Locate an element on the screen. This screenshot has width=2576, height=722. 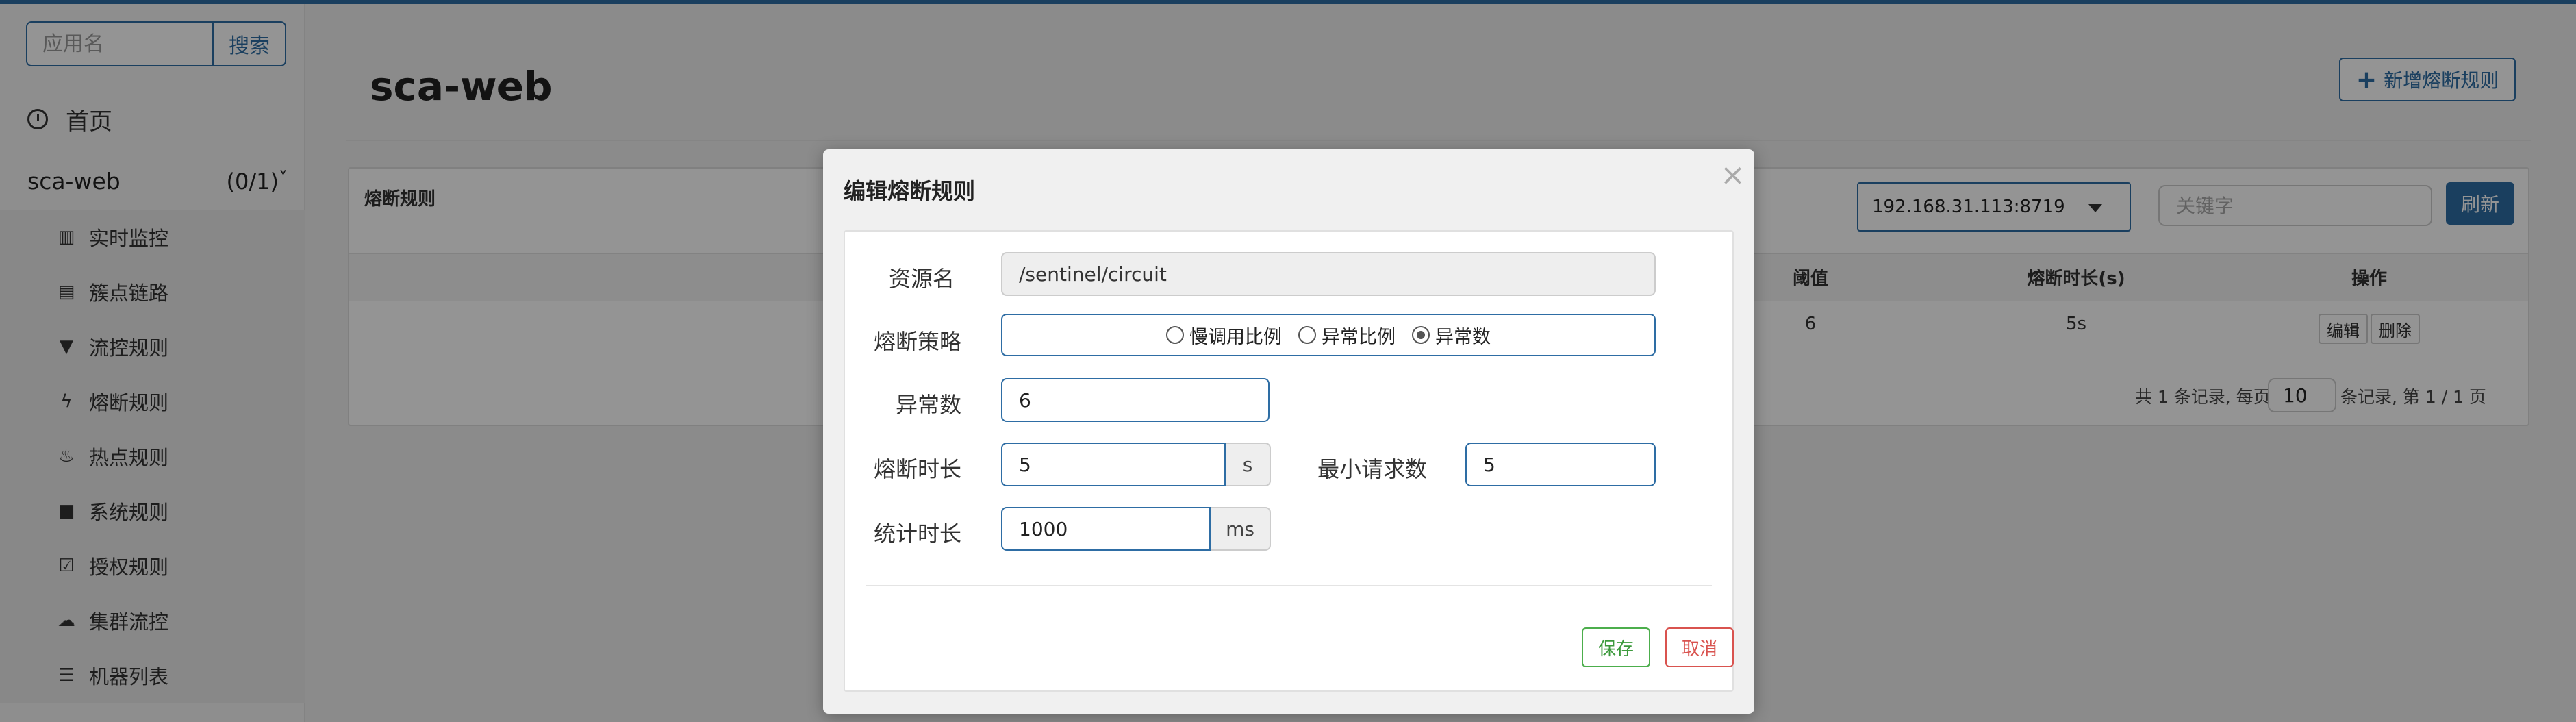
count-label: 异常数 is located at coordinates (929, 405).